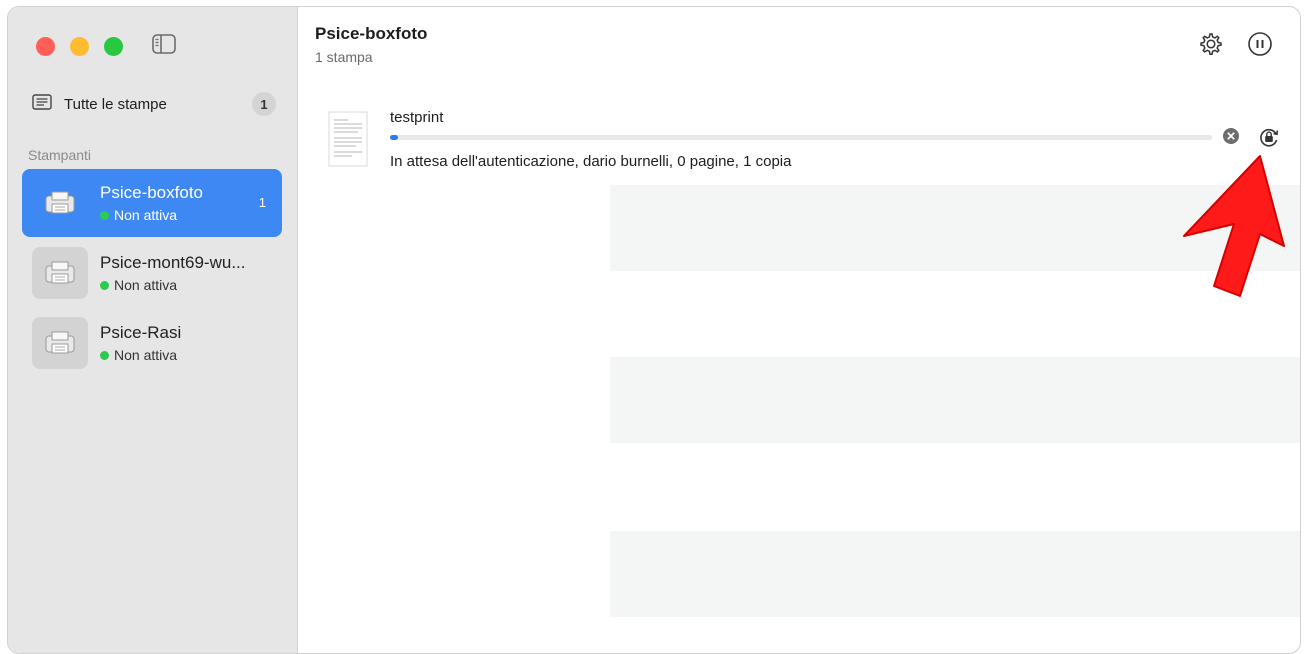 Image resolution: width=1308 pixels, height=654 pixels. What do you see at coordinates (141, 332) in the screenshot?
I see `printer-name: Psice-Rasi` at bounding box center [141, 332].